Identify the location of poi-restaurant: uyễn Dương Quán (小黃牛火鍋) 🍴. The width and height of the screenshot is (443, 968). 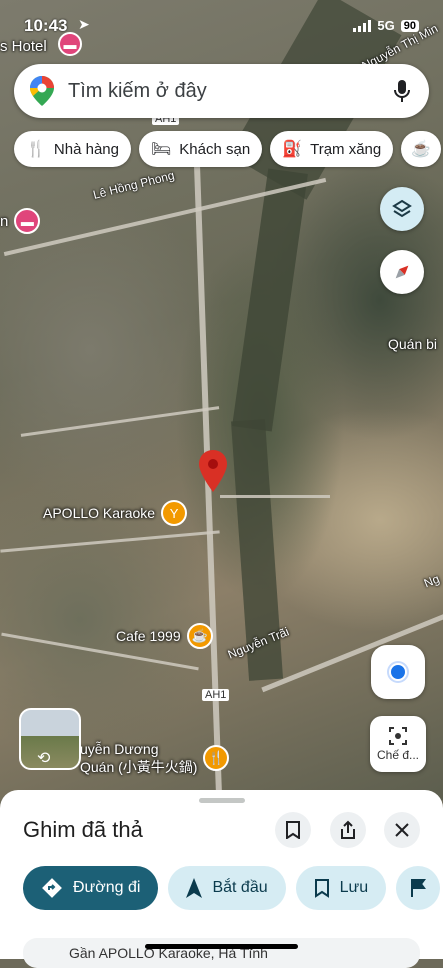
(155, 758).